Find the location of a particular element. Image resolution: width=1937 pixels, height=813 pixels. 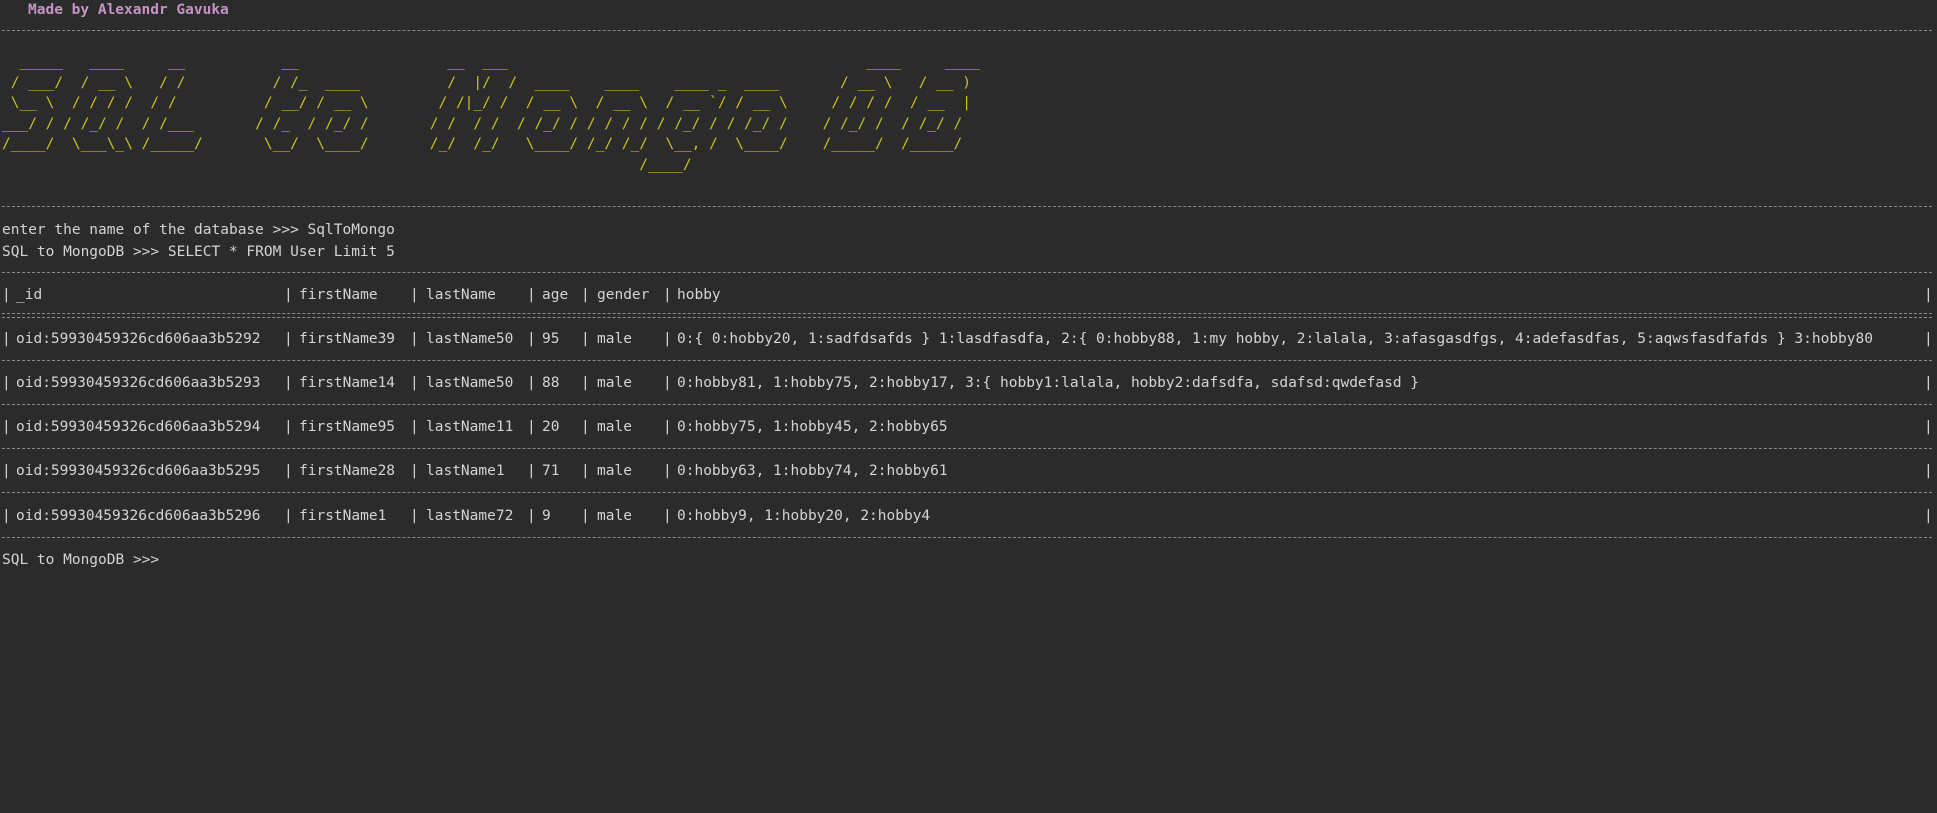

cell-hobby: 0:hobby9, 1:hobby20, 2:hobby4 is located at coordinates (804, 516).